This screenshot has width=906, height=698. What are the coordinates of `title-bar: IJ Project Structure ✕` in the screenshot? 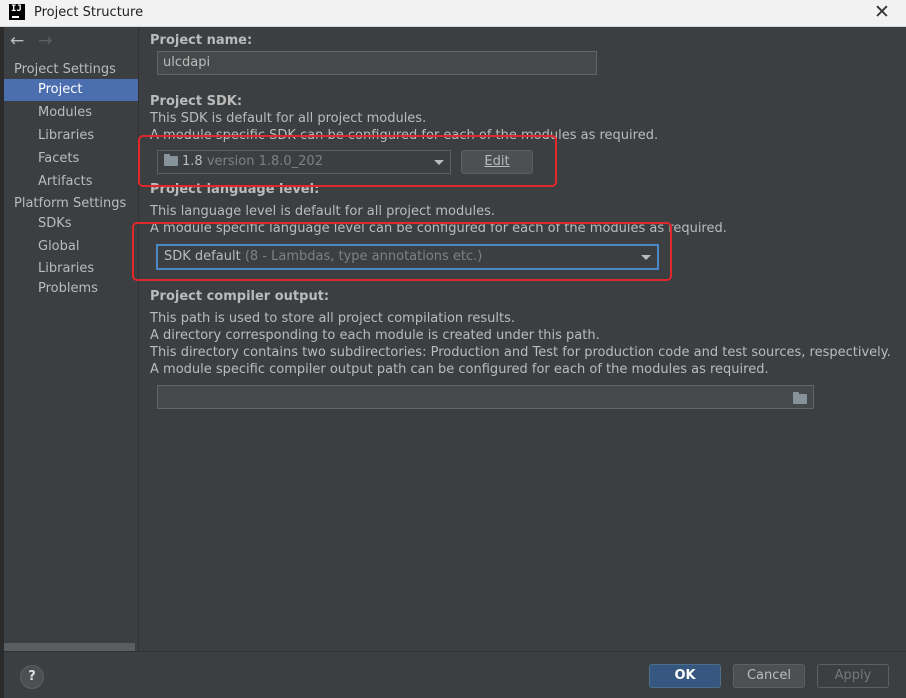 It's located at (453, 13).